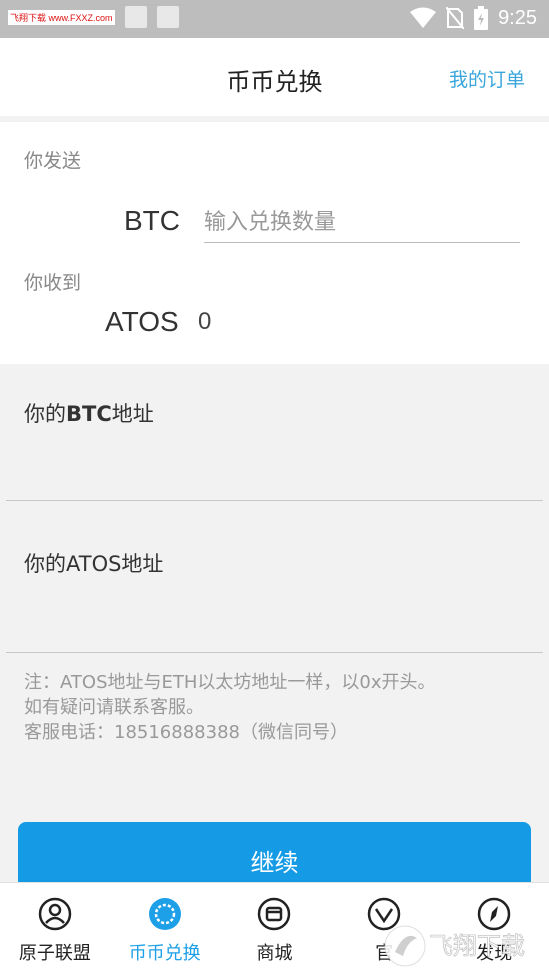  What do you see at coordinates (61, 17) in the screenshot?
I see `status-brand-text: 飞翔下载 www.FXXZ.com` at bounding box center [61, 17].